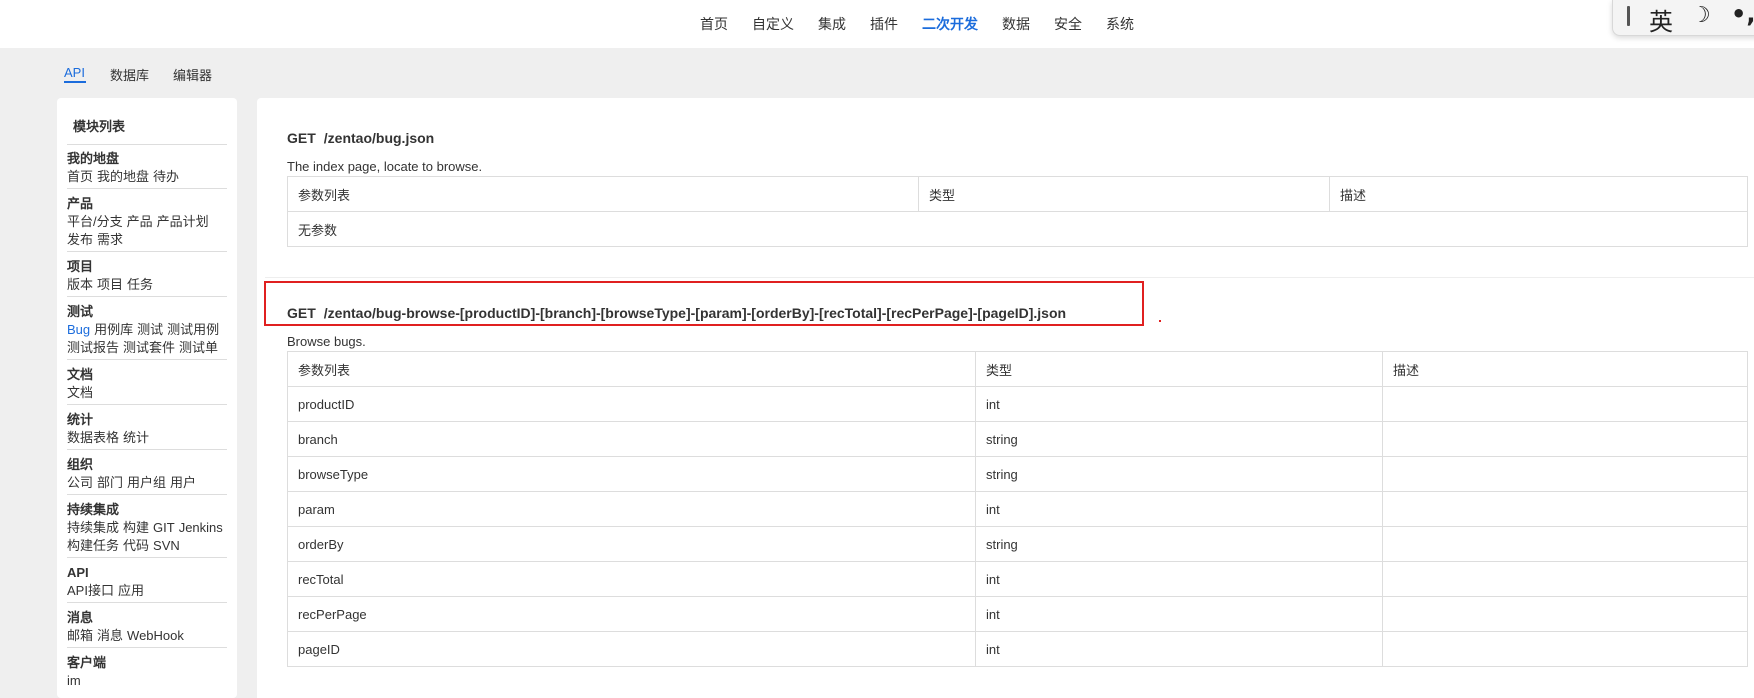 This screenshot has width=1754, height=698. I want to click on nav-data: 数据, so click(1016, 24).